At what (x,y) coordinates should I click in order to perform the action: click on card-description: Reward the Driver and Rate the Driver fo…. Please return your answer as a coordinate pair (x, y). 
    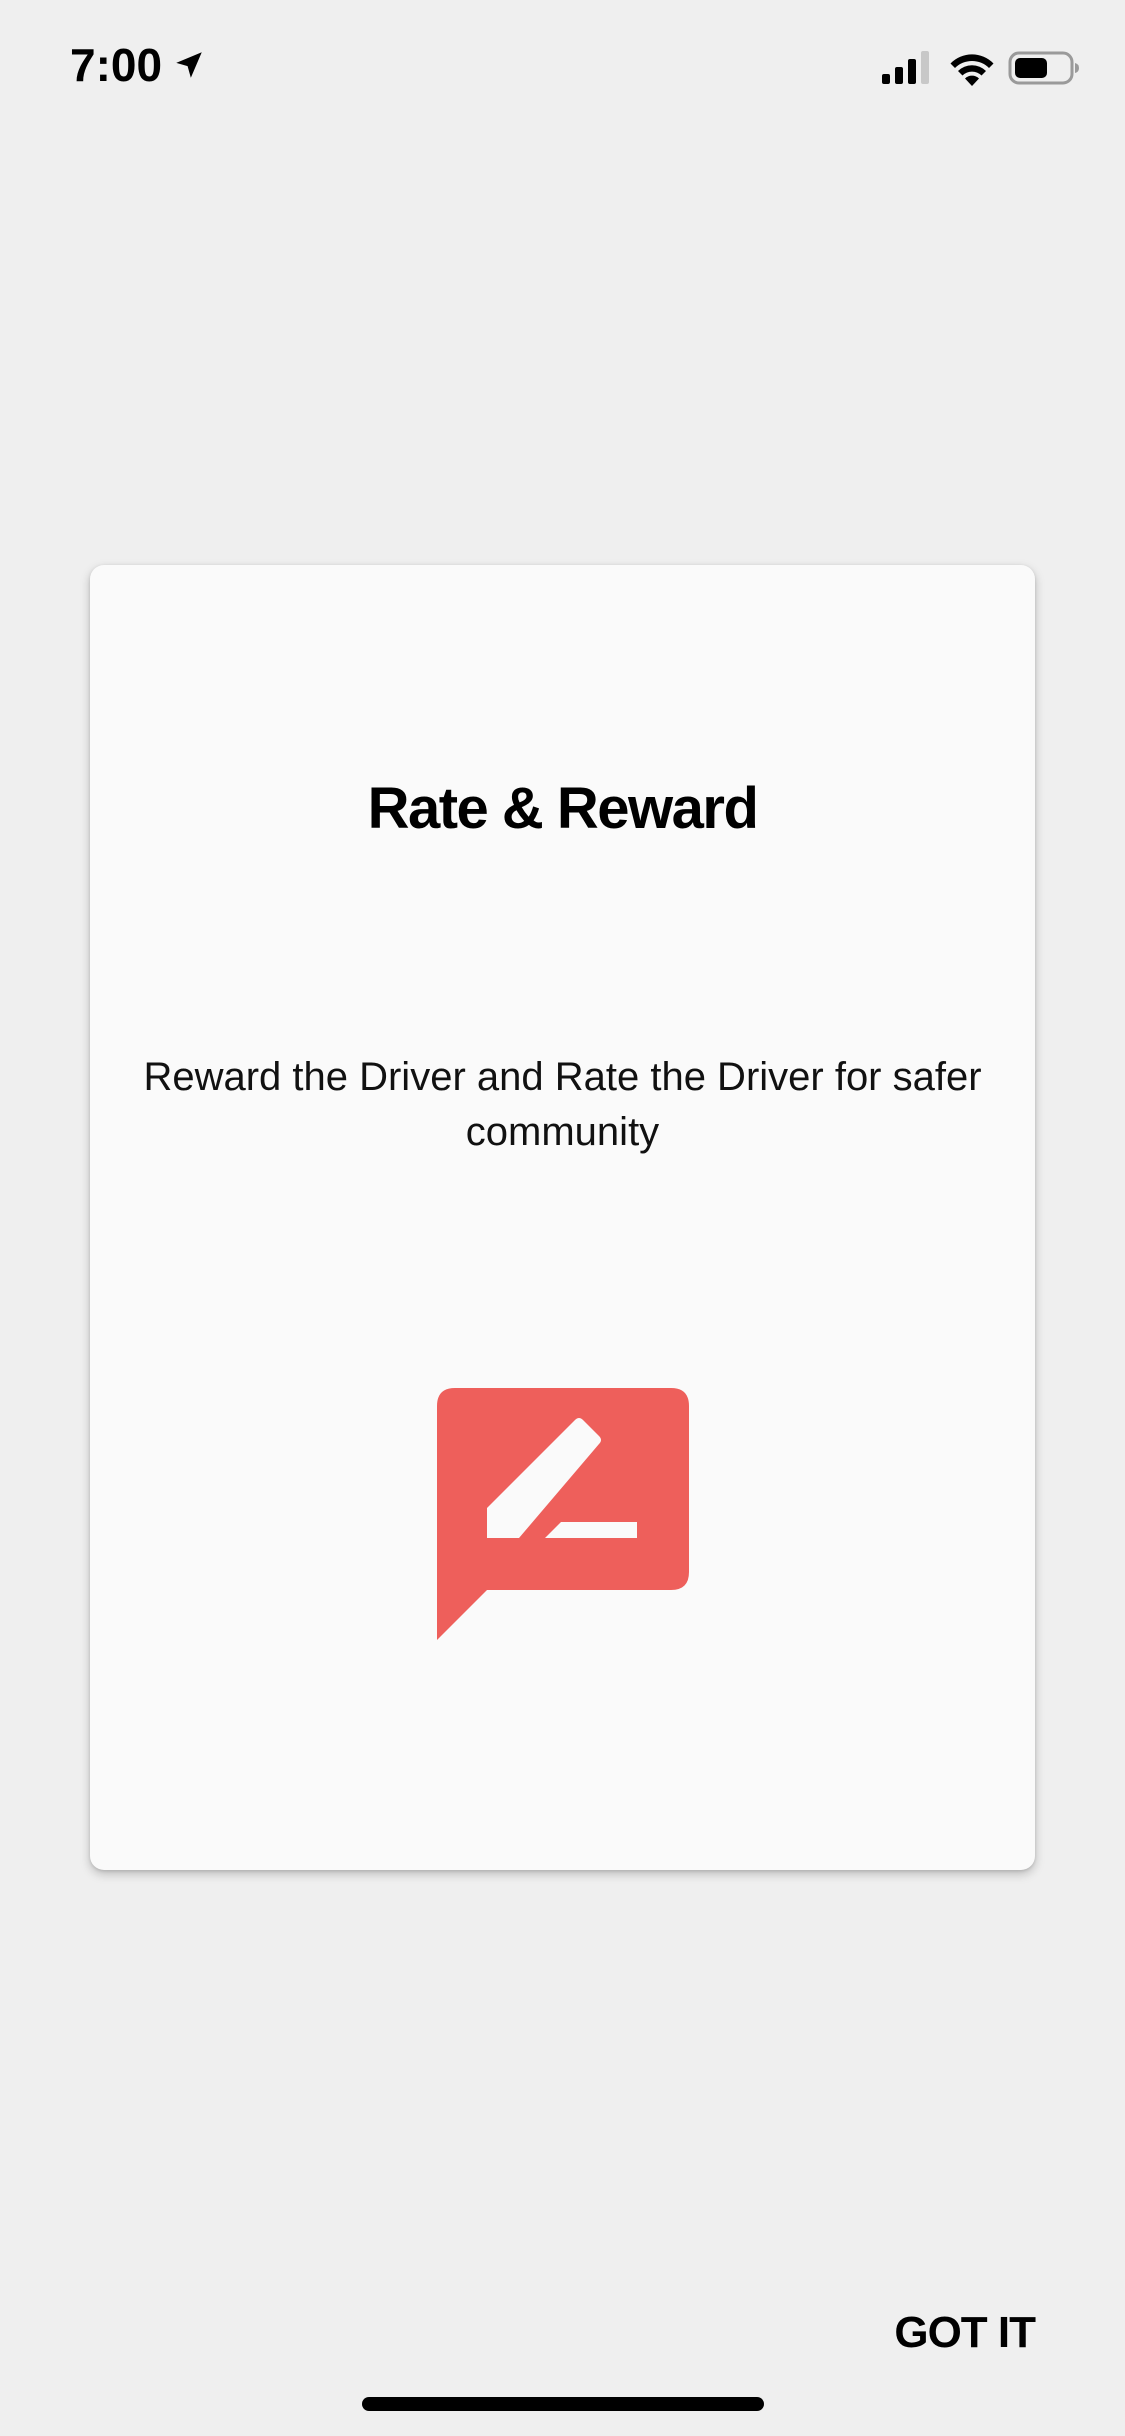
    Looking at the image, I should click on (562, 1104).